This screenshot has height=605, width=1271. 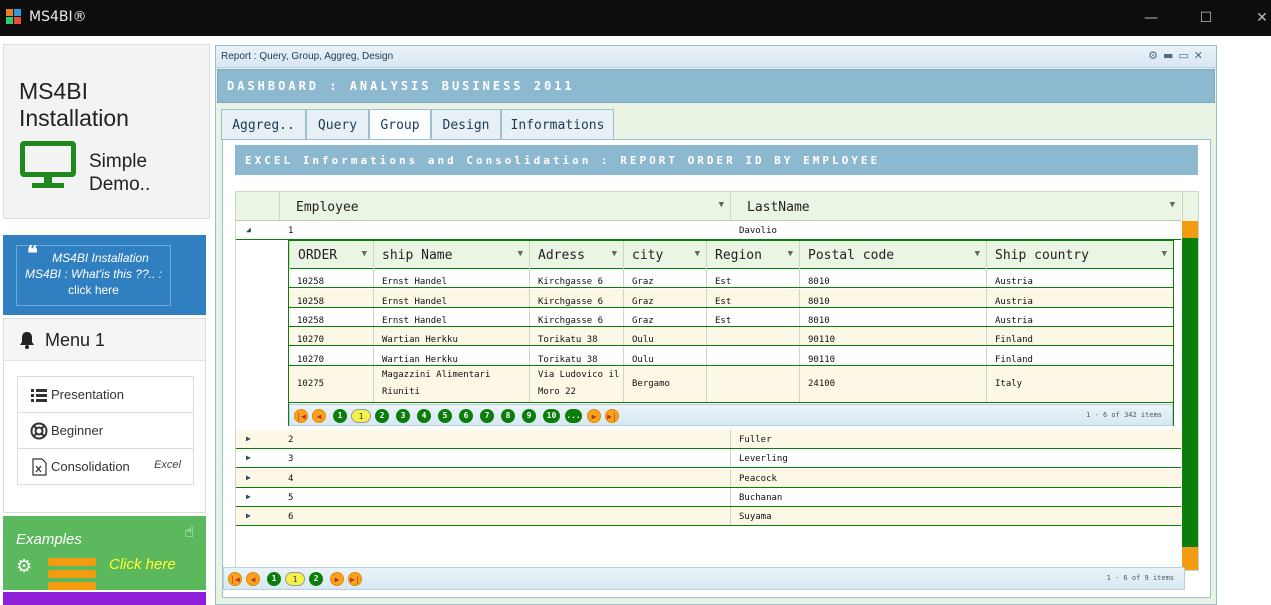 What do you see at coordinates (104, 553) in the screenshot?
I see `examples-panel: Examples ☝ ⚙ Click here` at bounding box center [104, 553].